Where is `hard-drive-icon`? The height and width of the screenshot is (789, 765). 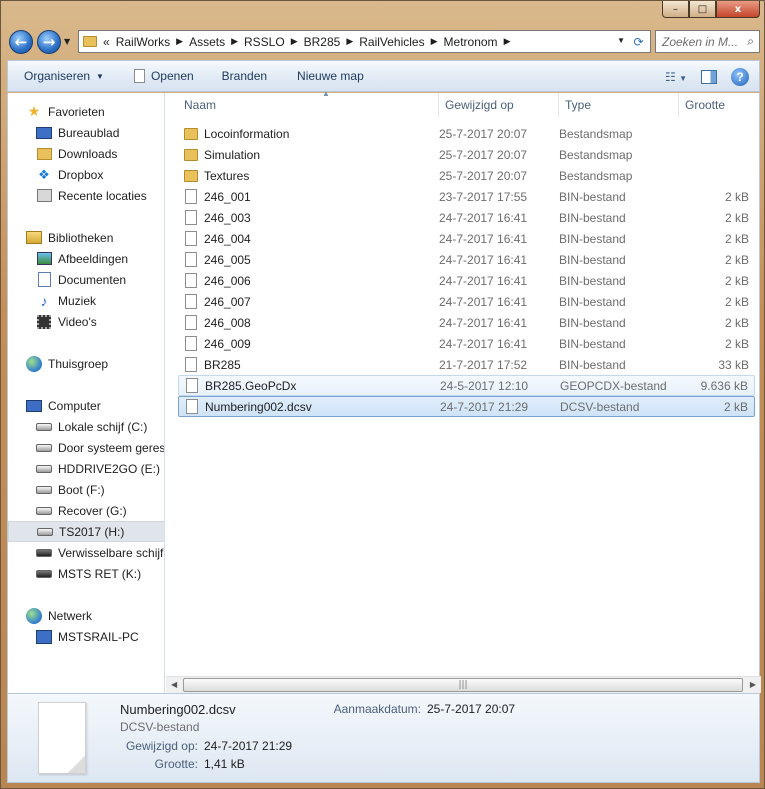 hard-drive-icon is located at coordinates (44, 447).